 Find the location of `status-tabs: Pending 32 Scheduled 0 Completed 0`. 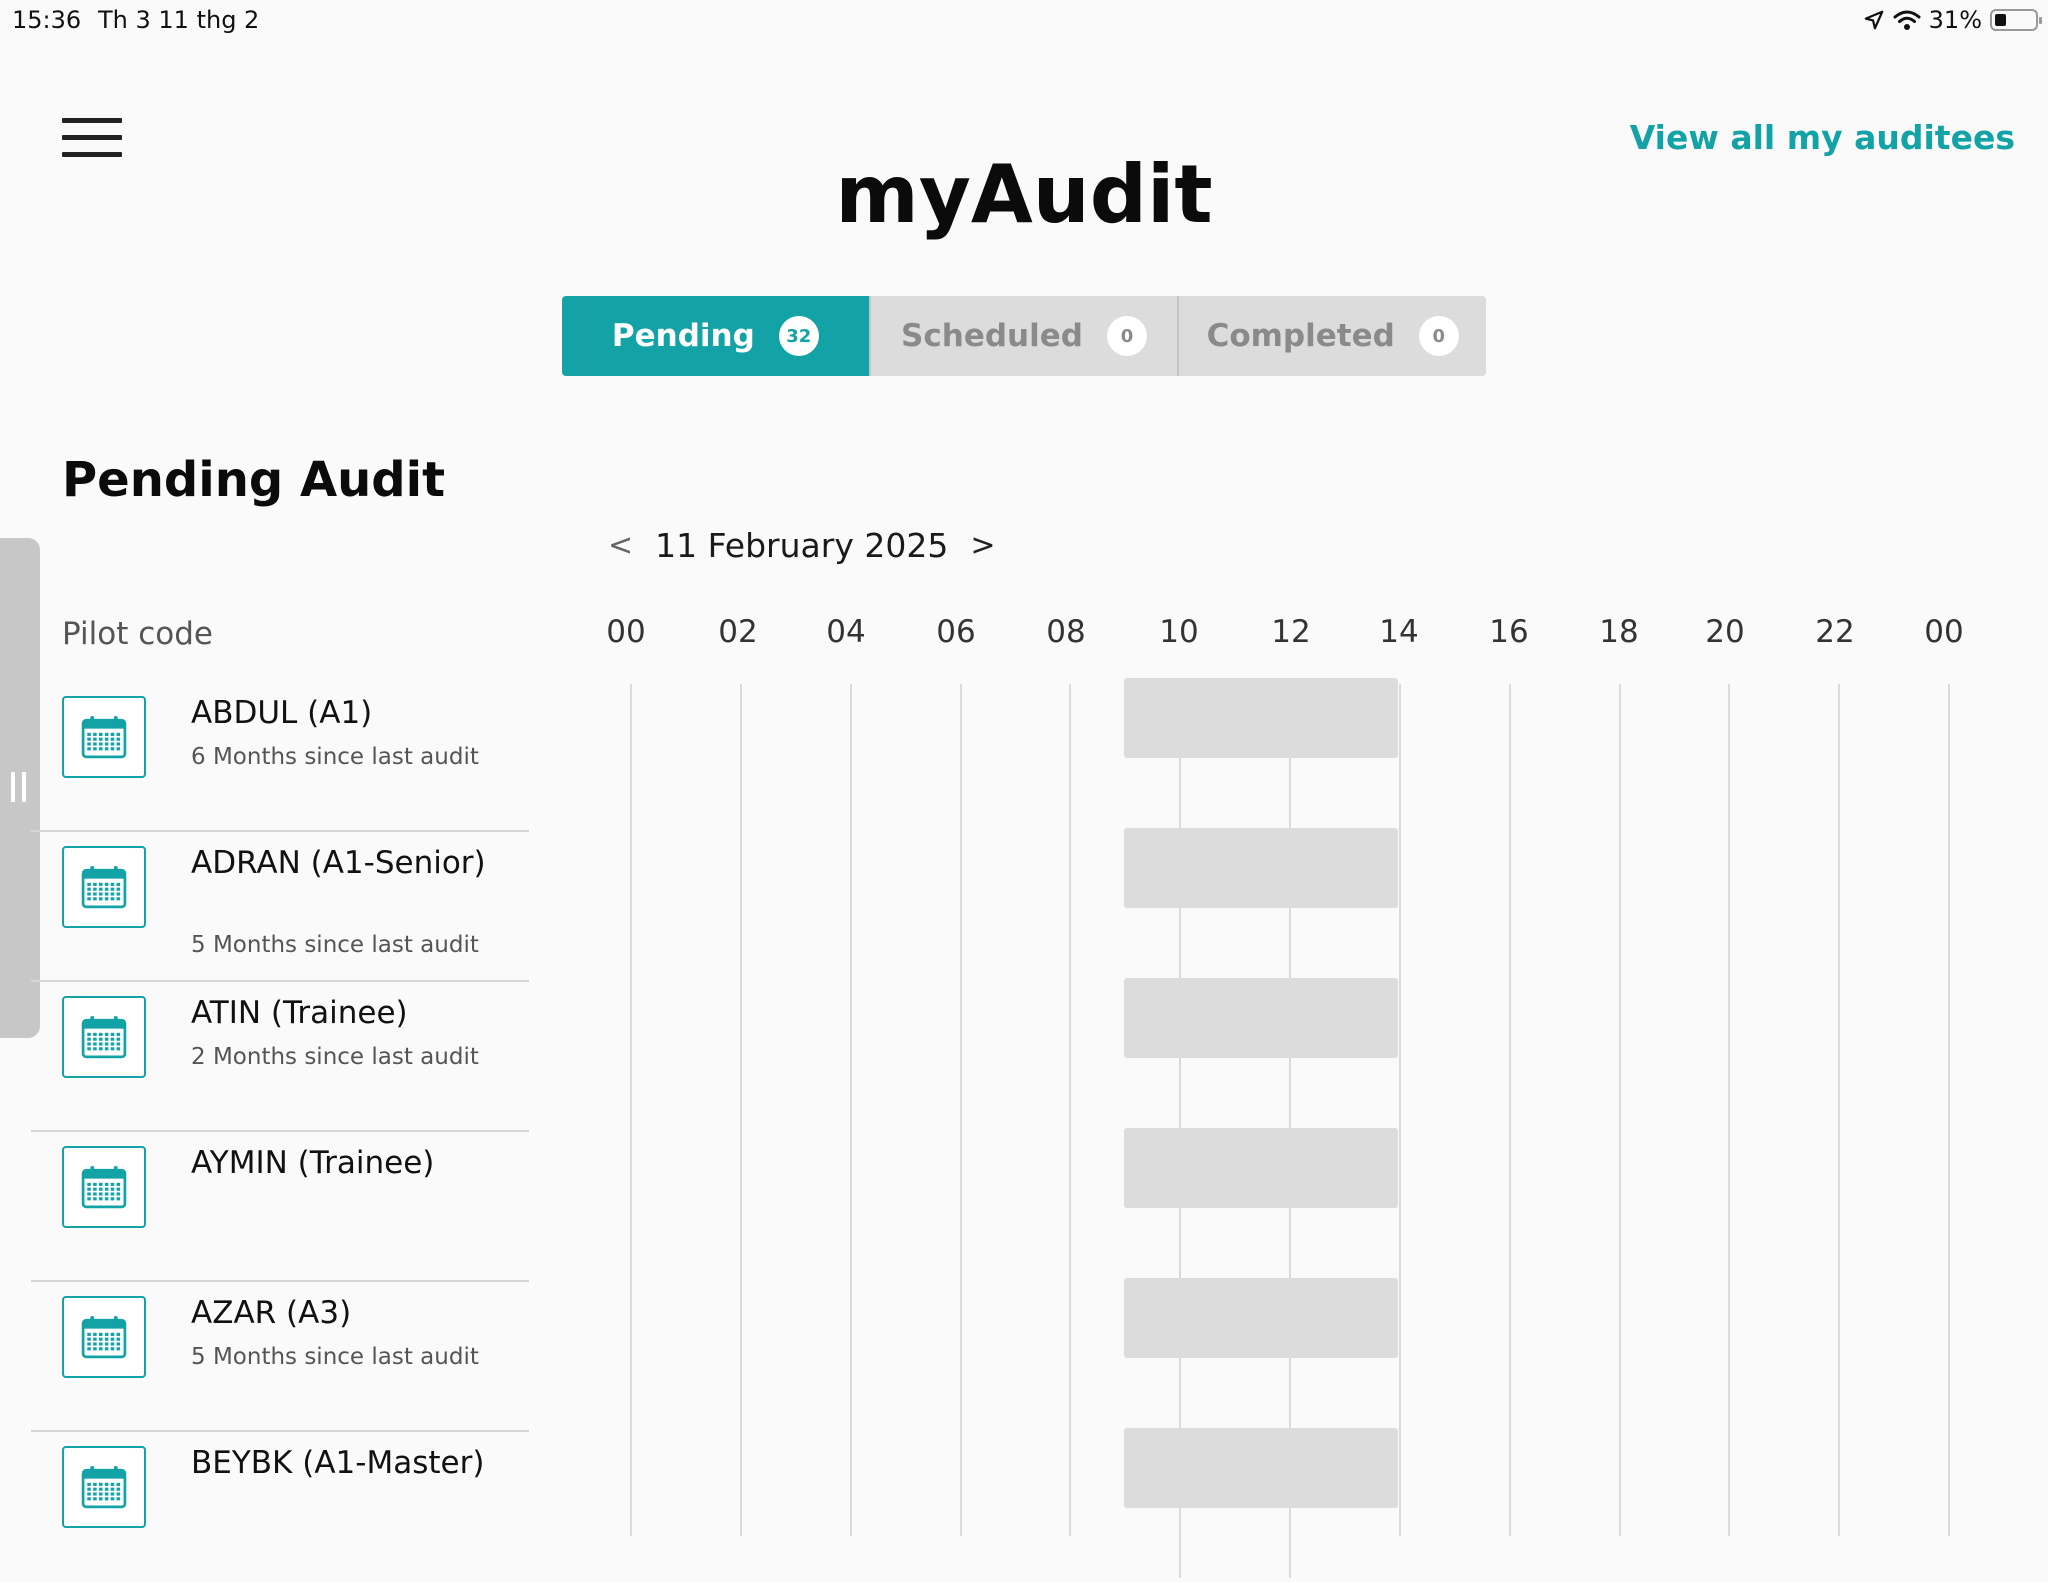

status-tabs: Pending 32 Scheduled 0 Completed 0 is located at coordinates (1024, 336).